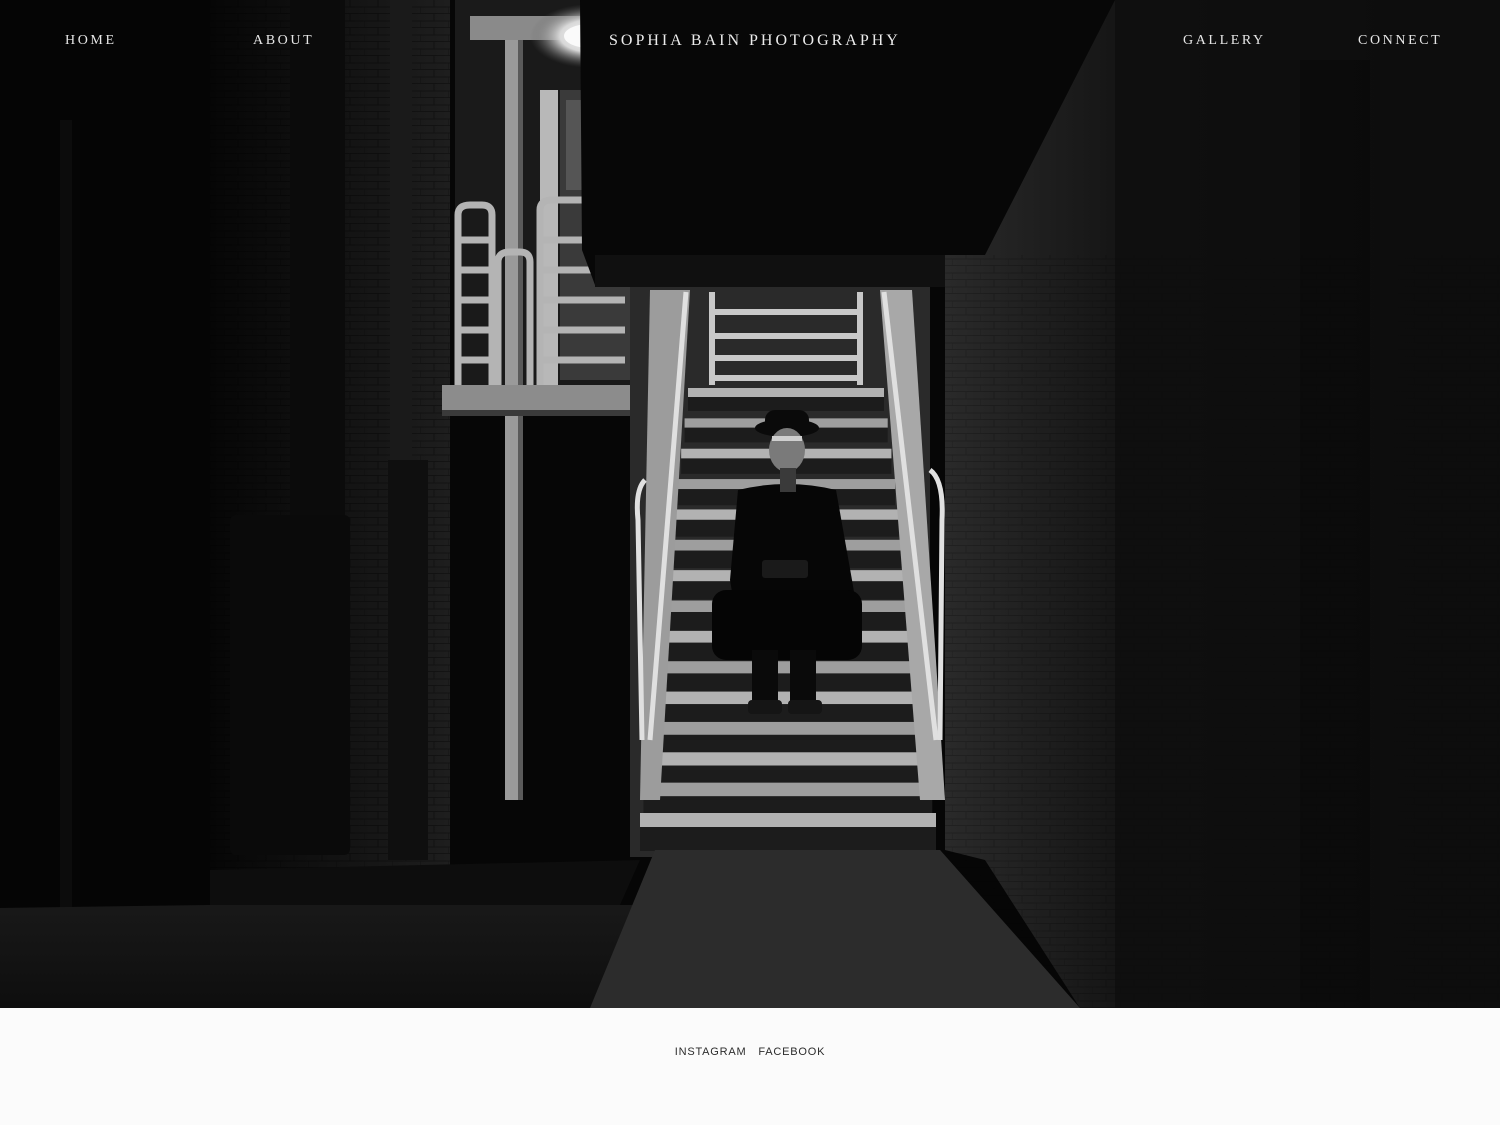  Describe the element at coordinates (711, 1052) in the screenshot. I see `instagram-link: INSTAGRAM` at that location.